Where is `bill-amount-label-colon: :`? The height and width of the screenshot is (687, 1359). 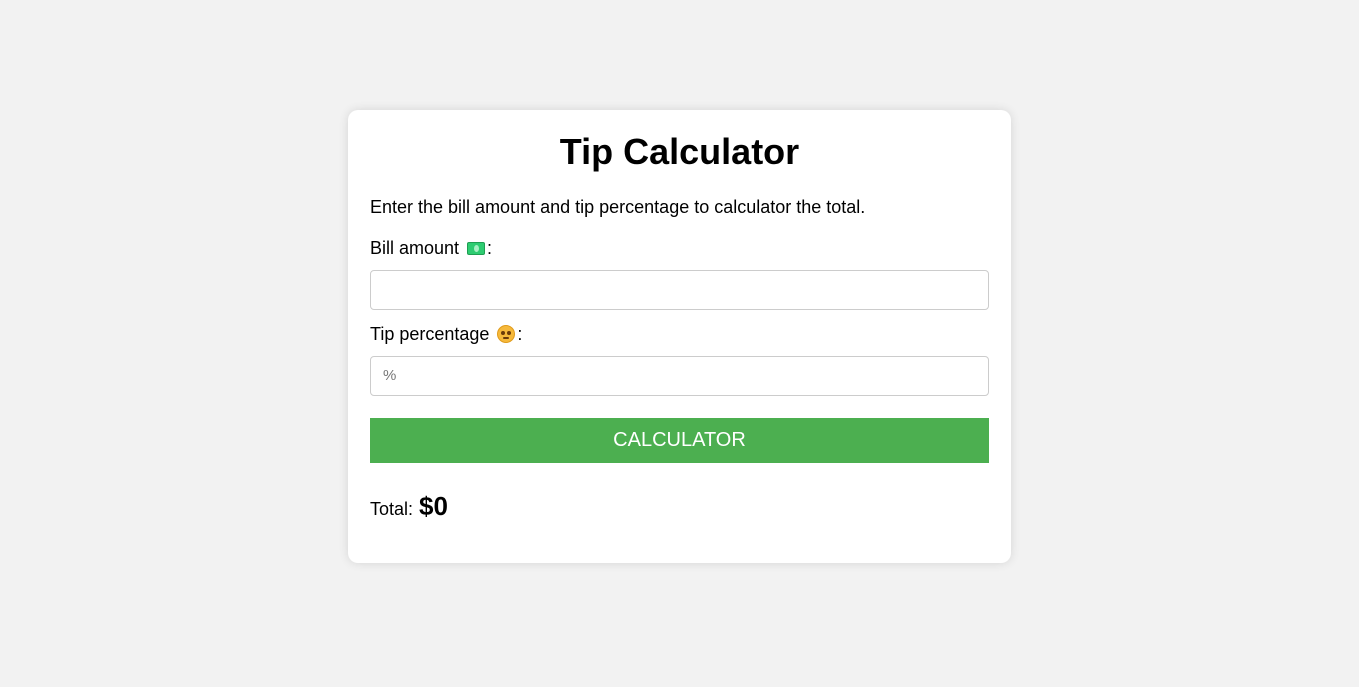 bill-amount-label-colon: : is located at coordinates (490, 248).